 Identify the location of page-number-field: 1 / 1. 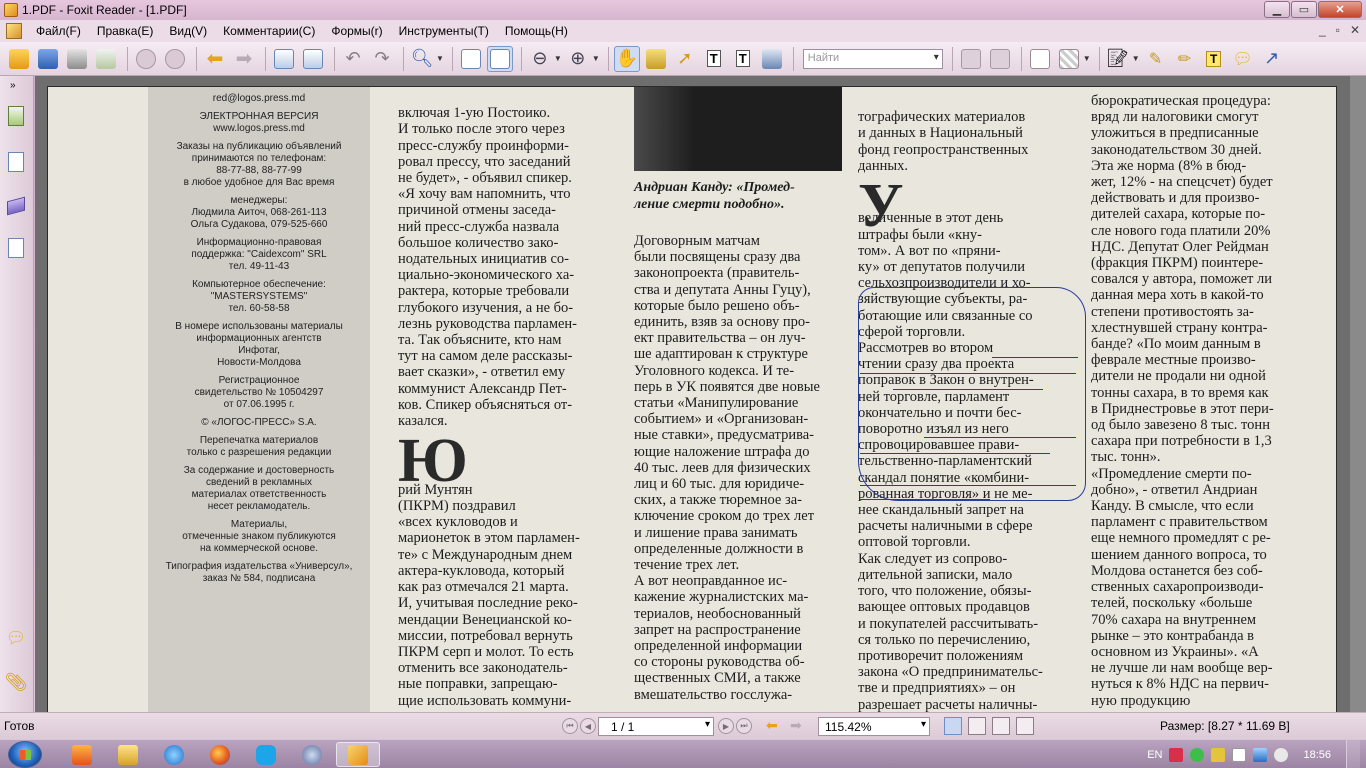
(656, 726).